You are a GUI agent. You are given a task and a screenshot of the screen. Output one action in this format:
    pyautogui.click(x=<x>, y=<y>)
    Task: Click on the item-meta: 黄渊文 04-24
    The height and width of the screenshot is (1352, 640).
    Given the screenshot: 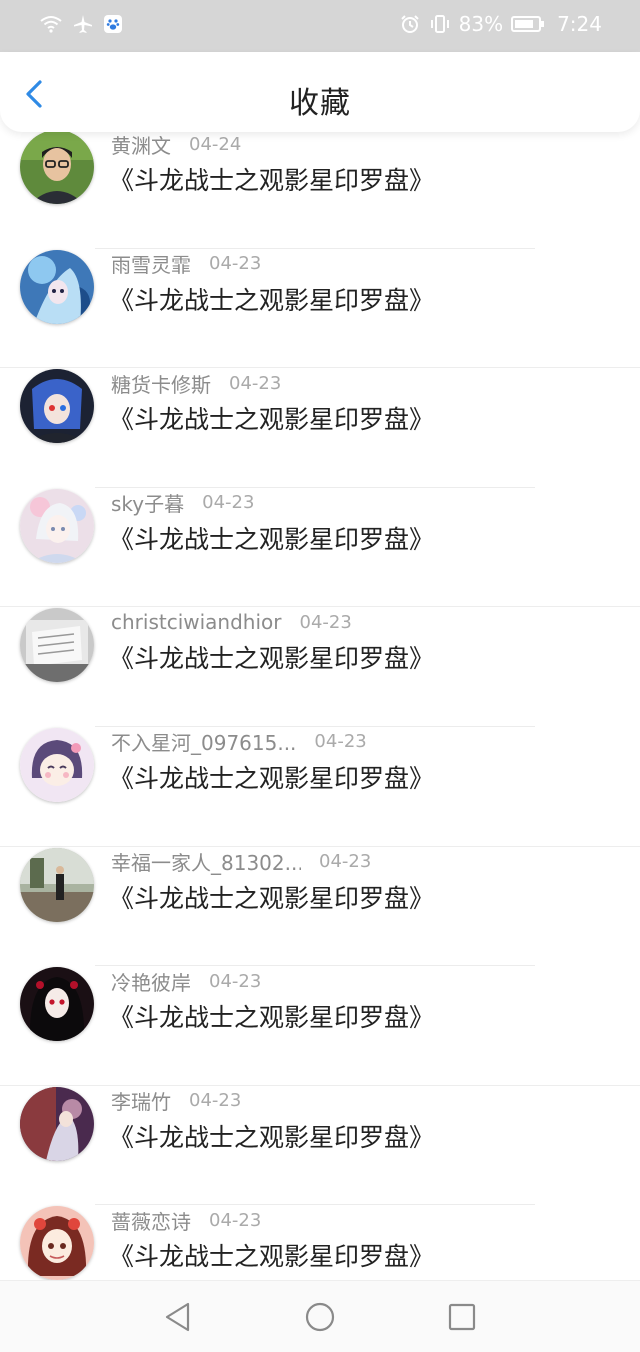 What is the action you would take?
    pyautogui.click(x=176, y=145)
    